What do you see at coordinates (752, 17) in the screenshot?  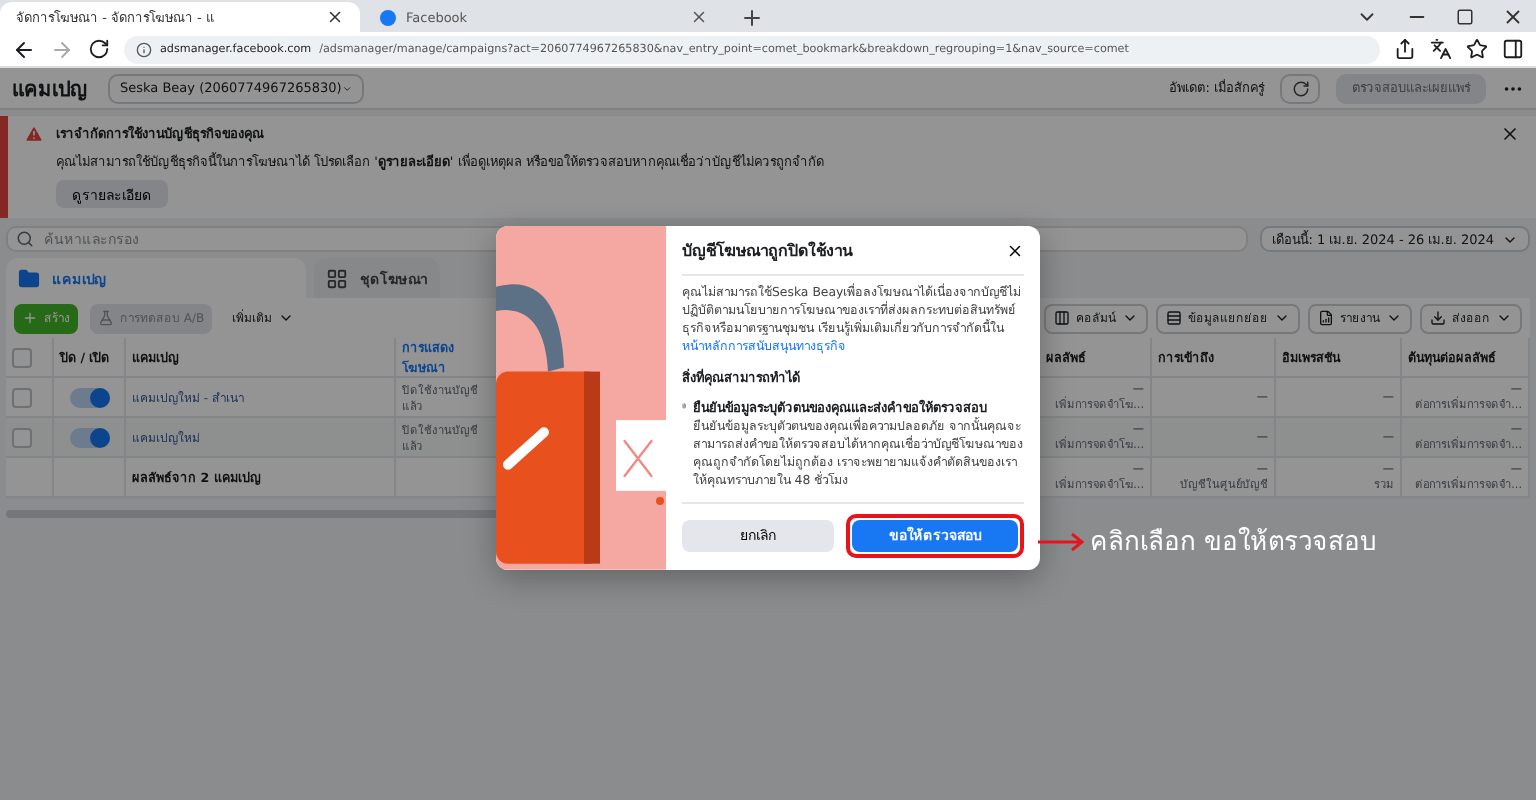 I see `new-tab-icon` at bounding box center [752, 17].